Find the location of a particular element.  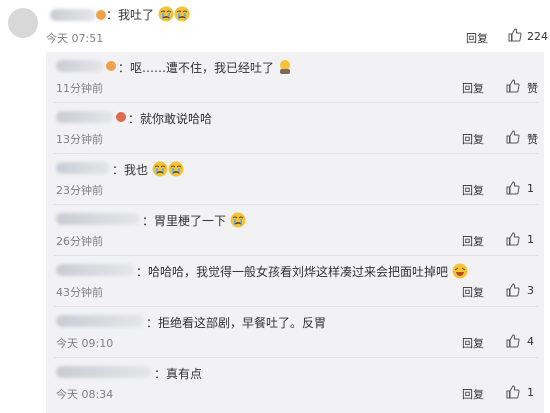

reply-text-row: ：就你敢说哈哈 is located at coordinates (170, 118).